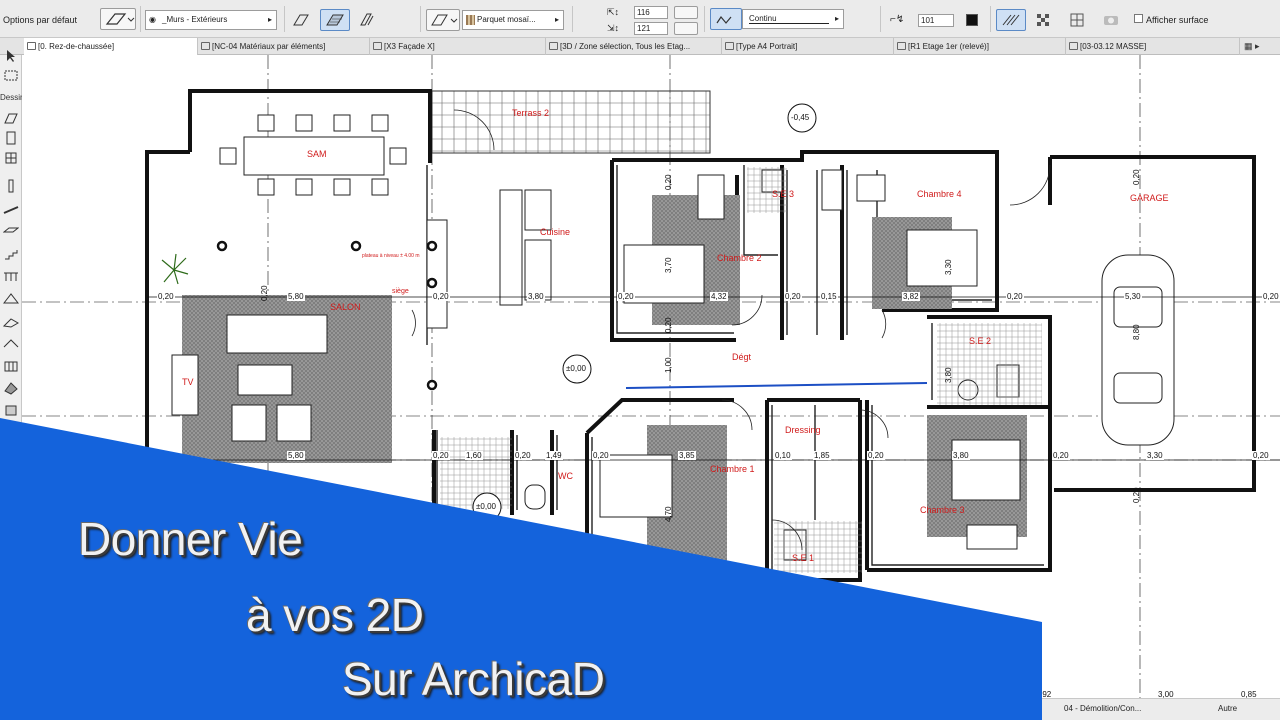 This screenshot has height=720, width=1280. I want to click on line-type-button, so click(726, 19).